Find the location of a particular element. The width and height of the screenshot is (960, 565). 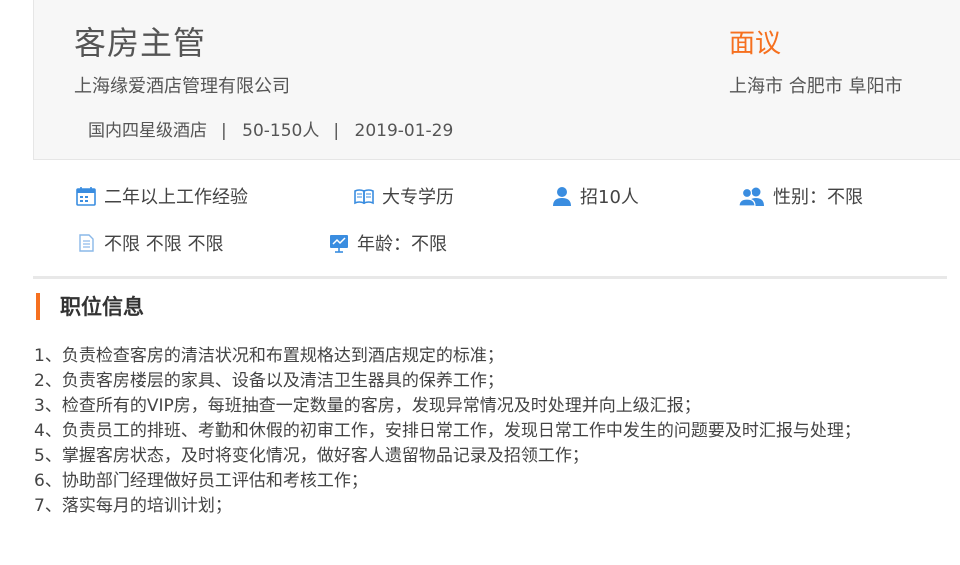

calendar-icon is located at coordinates (86, 196).